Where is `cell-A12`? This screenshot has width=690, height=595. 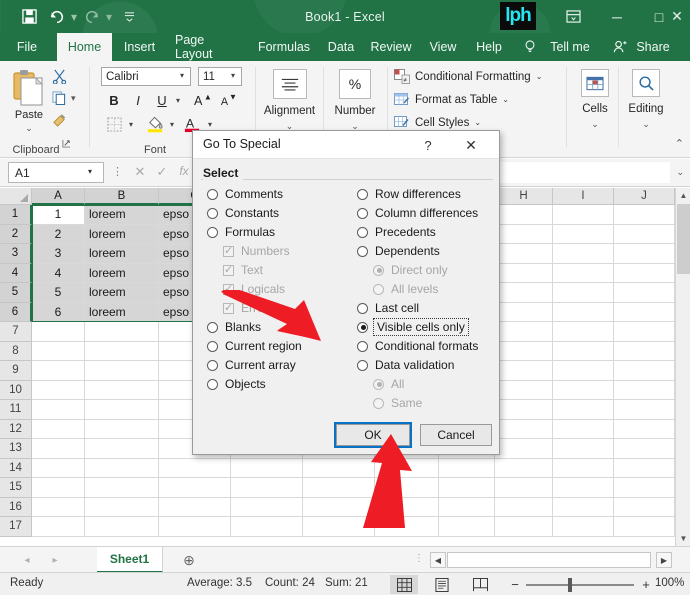 cell-A12 is located at coordinates (58, 429).